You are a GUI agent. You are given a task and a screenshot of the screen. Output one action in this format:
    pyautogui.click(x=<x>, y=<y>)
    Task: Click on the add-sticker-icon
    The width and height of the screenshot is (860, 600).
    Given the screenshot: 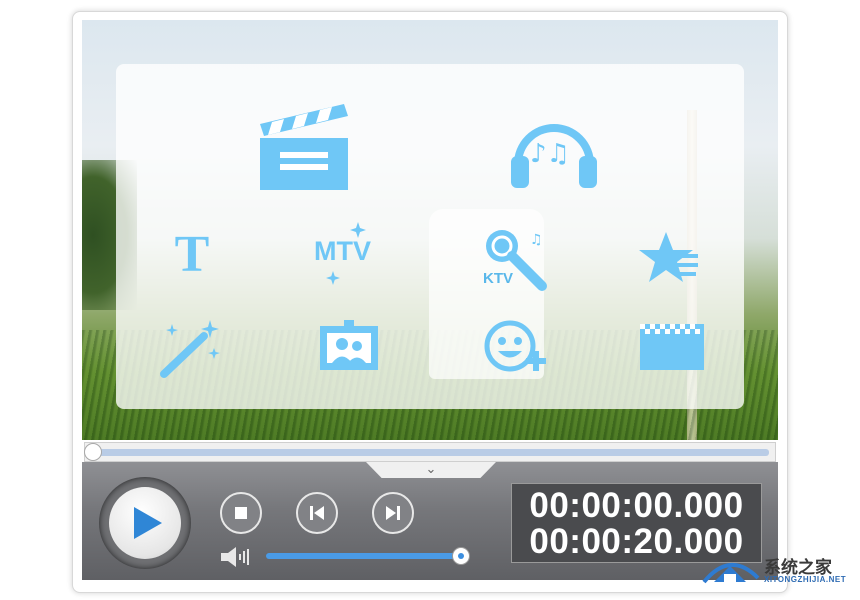 What is the action you would take?
    pyautogui.click(x=515, y=349)
    